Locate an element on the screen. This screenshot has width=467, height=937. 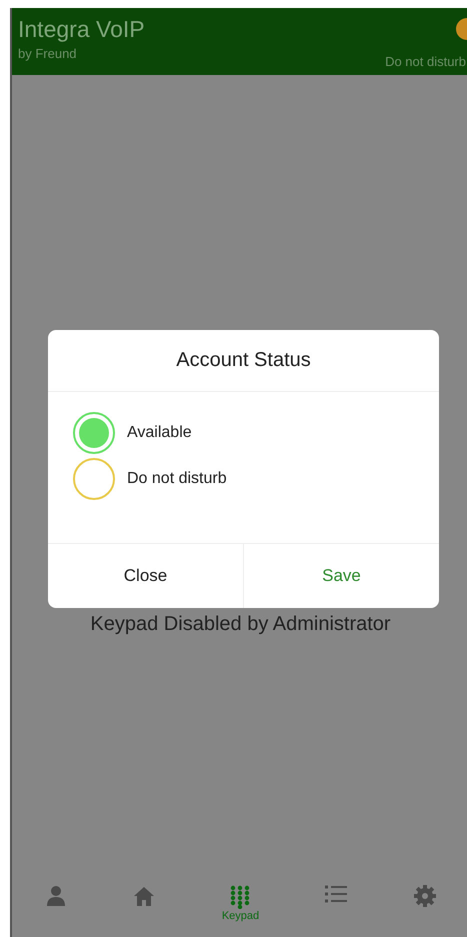
list-icon is located at coordinates (336, 894).